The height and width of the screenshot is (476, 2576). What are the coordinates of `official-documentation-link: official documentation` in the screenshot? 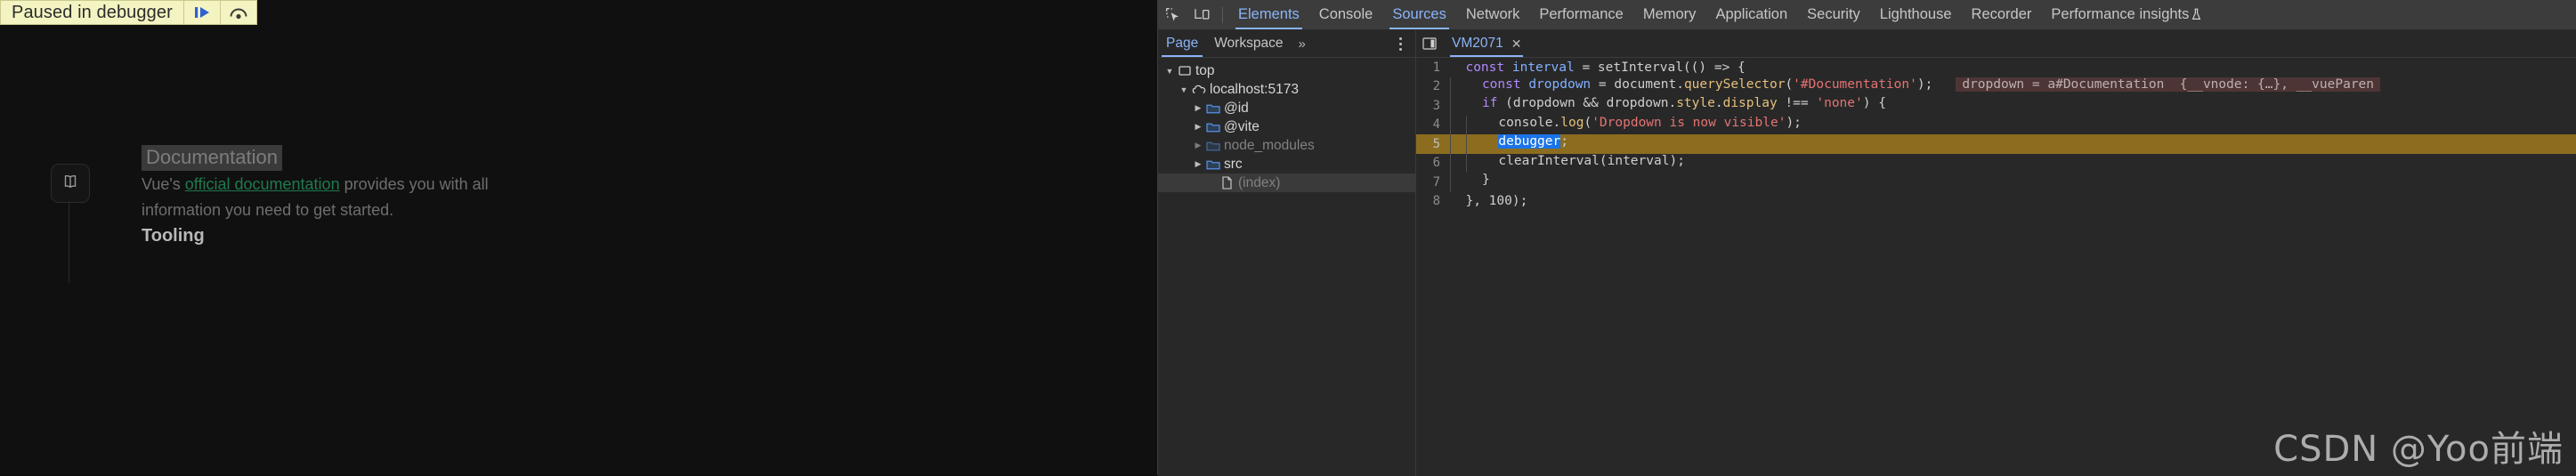 It's located at (262, 184).